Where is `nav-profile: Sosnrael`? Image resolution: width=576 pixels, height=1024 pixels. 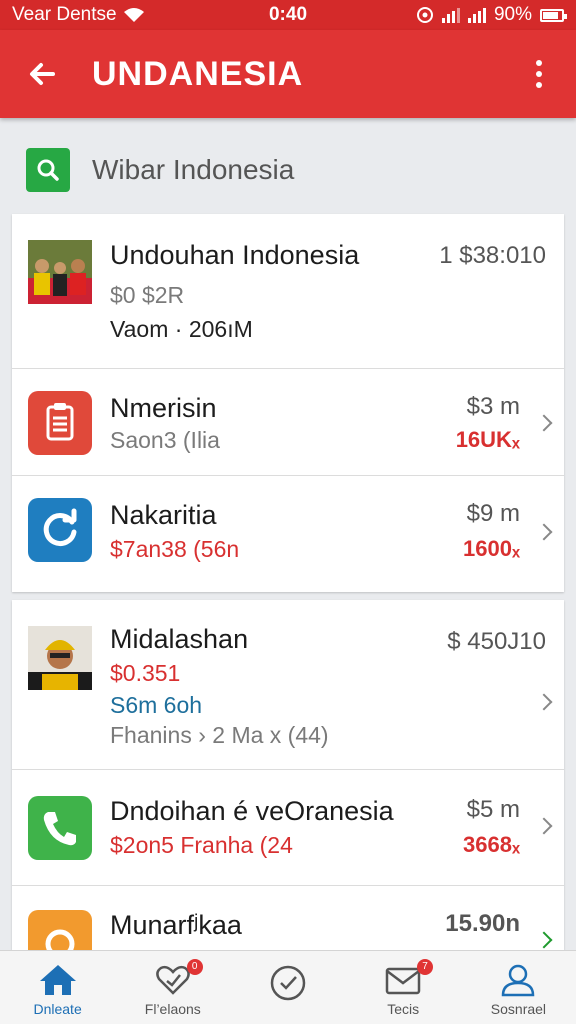
nav-profile: Sosnrael is located at coordinates (518, 987).